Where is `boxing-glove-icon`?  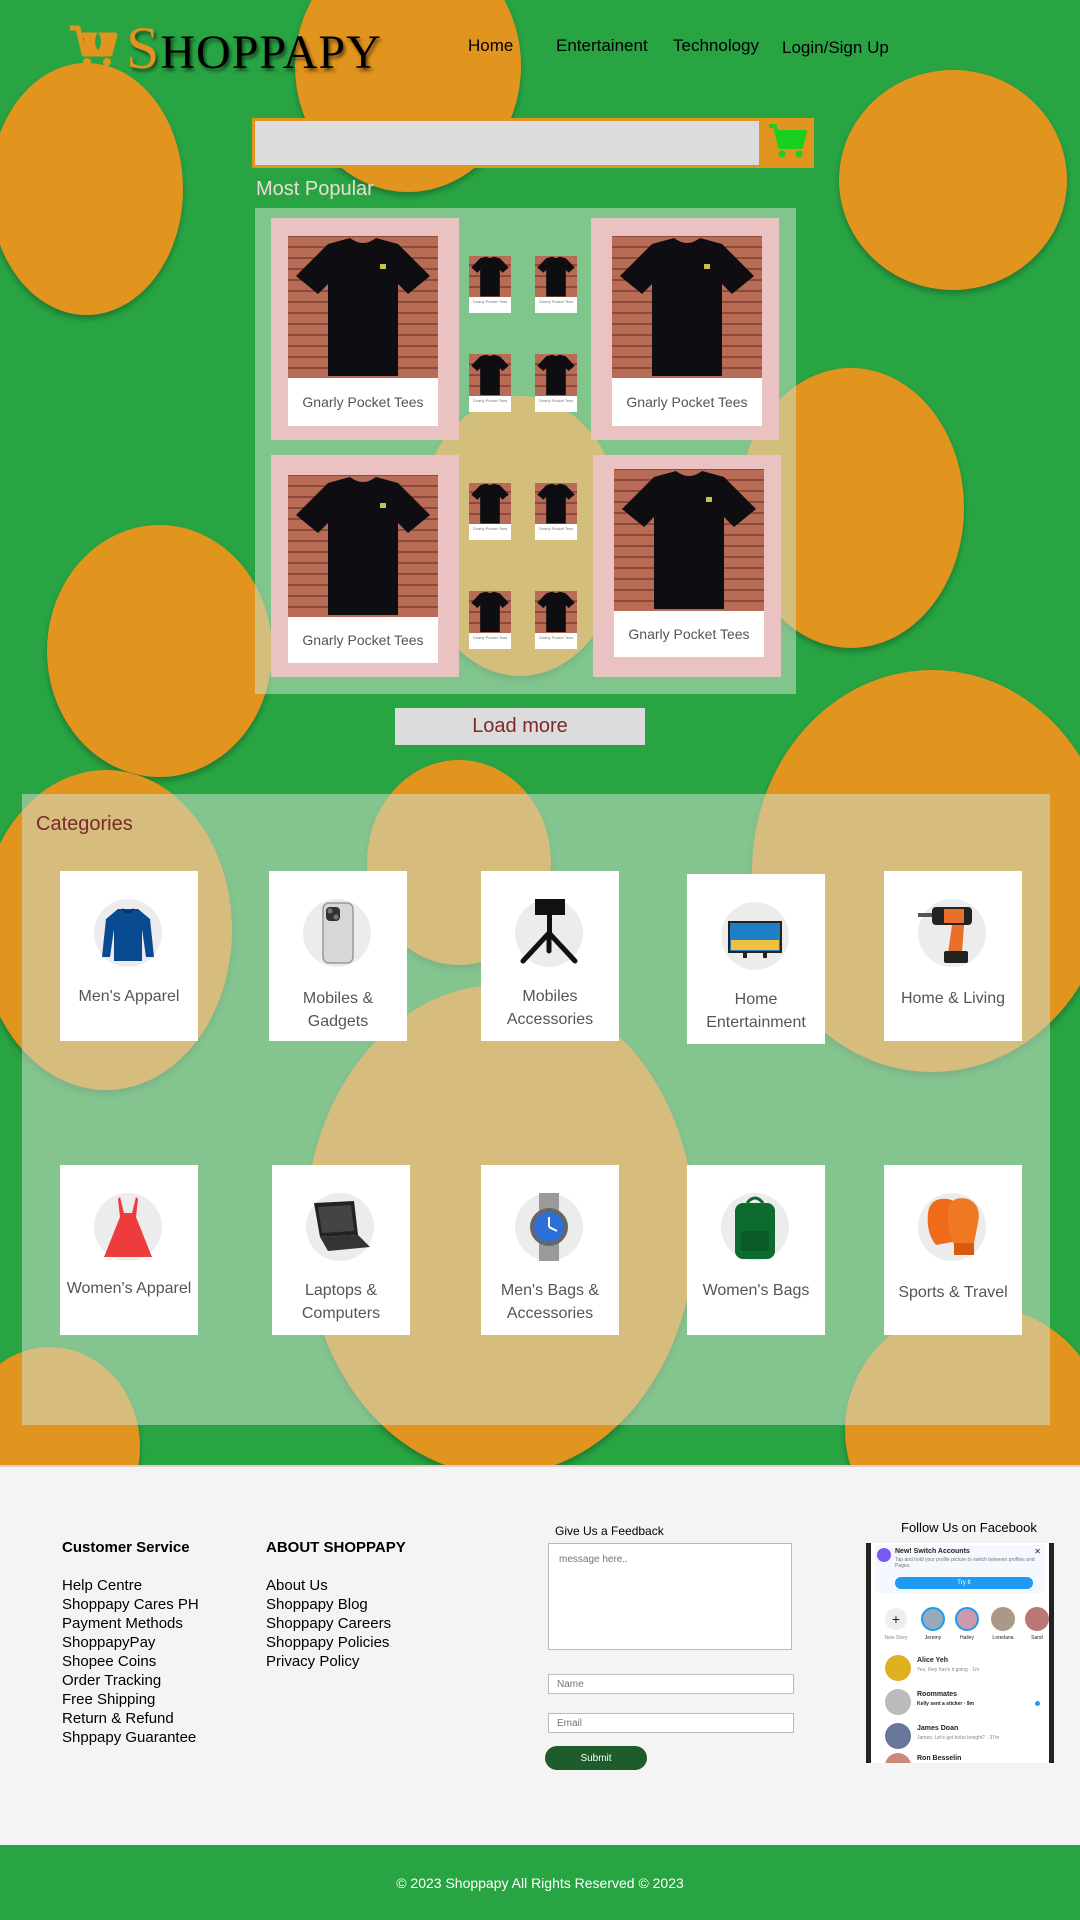 boxing-glove-icon is located at coordinates (952, 1227).